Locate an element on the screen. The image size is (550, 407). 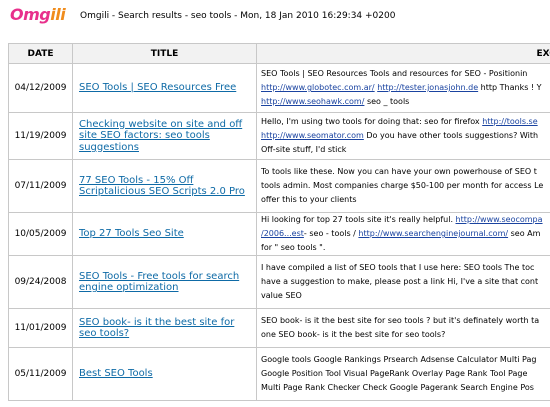
column-header-title: TITLE is located at coordinates (164, 53).